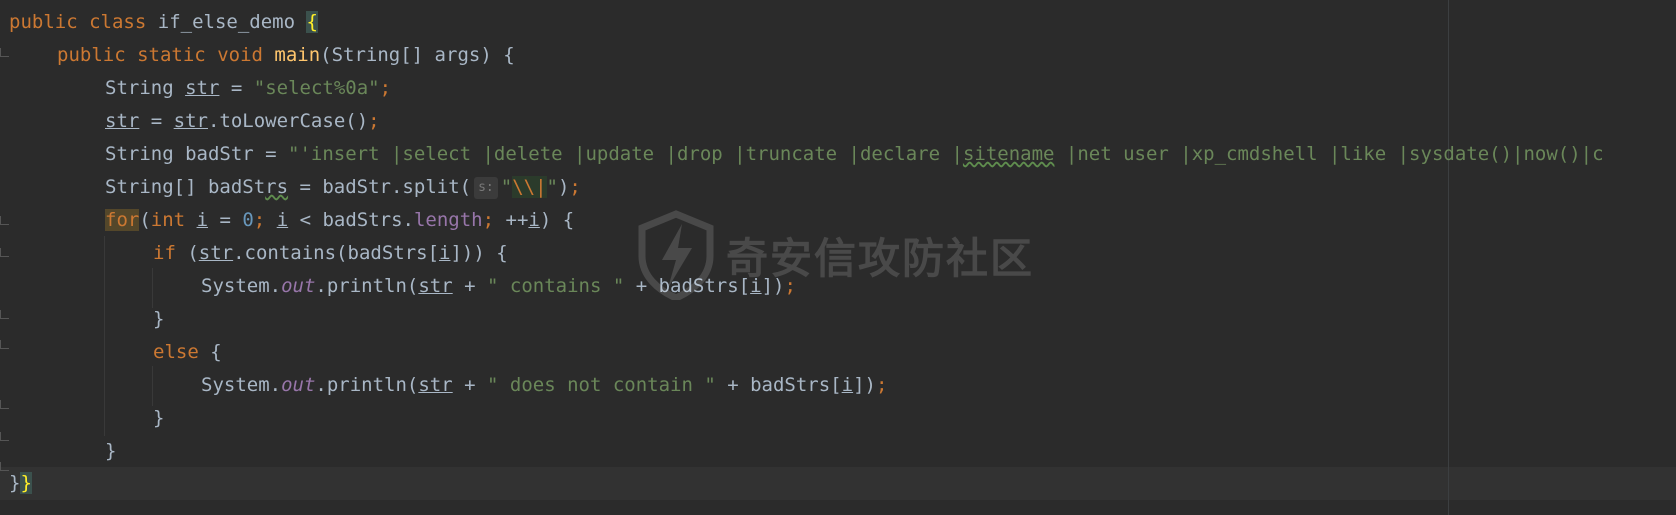  Describe the element at coordinates (417, 55) in the screenshot. I see `method-params: (String[] args) {` at that location.